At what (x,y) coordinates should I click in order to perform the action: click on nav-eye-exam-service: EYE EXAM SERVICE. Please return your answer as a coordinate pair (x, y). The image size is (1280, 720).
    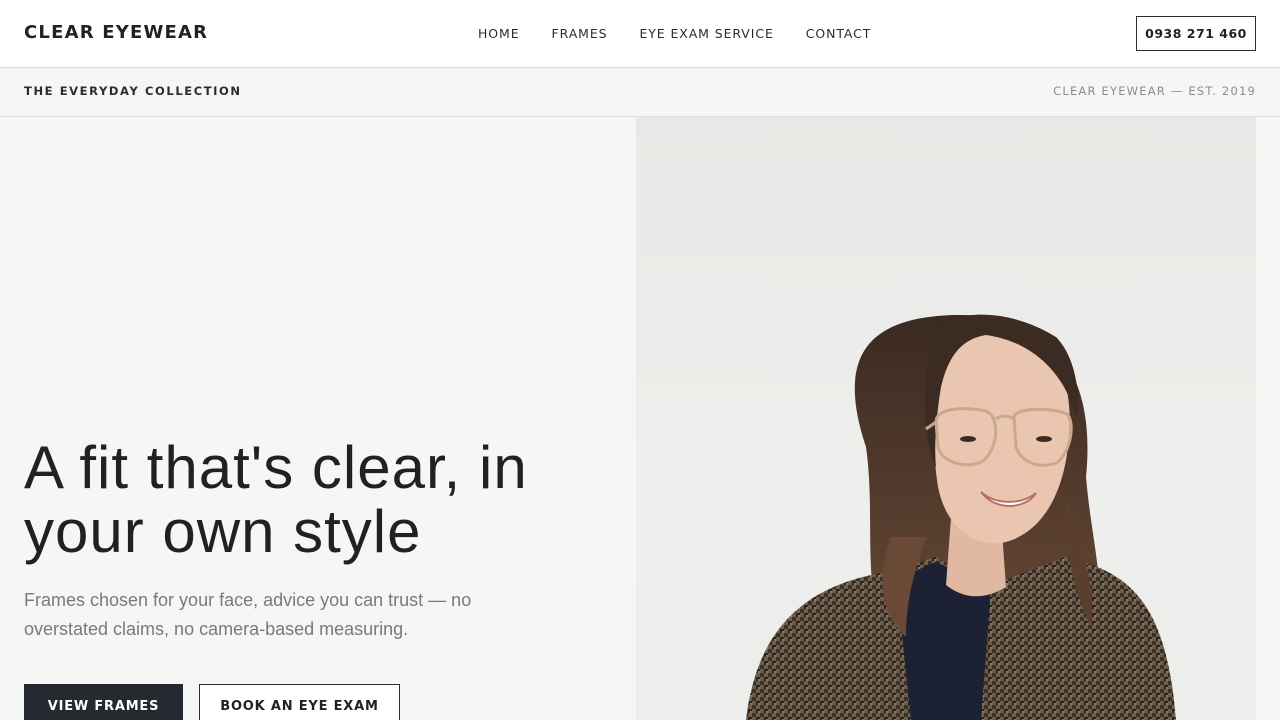
    Looking at the image, I should click on (706, 33).